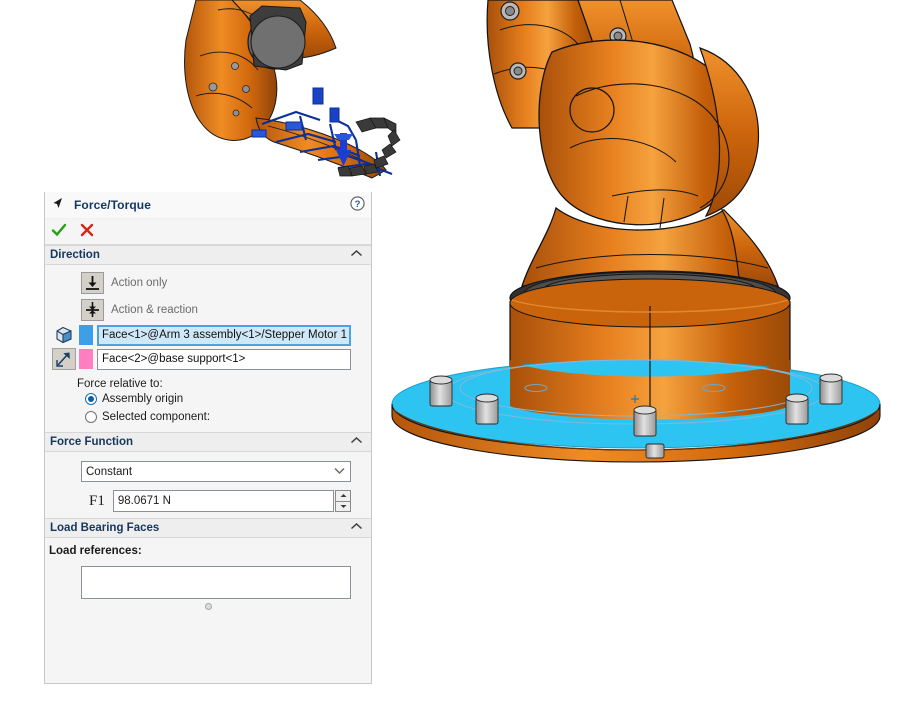  What do you see at coordinates (64, 359) in the screenshot?
I see `direction-arrow-icon` at bounding box center [64, 359].